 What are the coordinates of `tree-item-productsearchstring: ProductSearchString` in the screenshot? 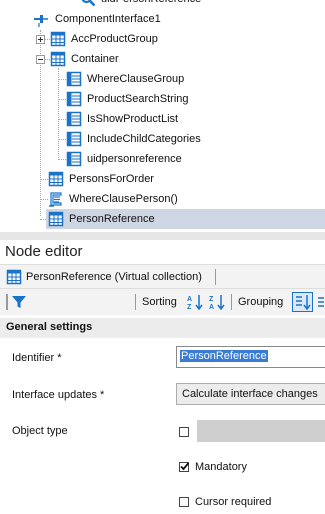 It's located at (127, 99).